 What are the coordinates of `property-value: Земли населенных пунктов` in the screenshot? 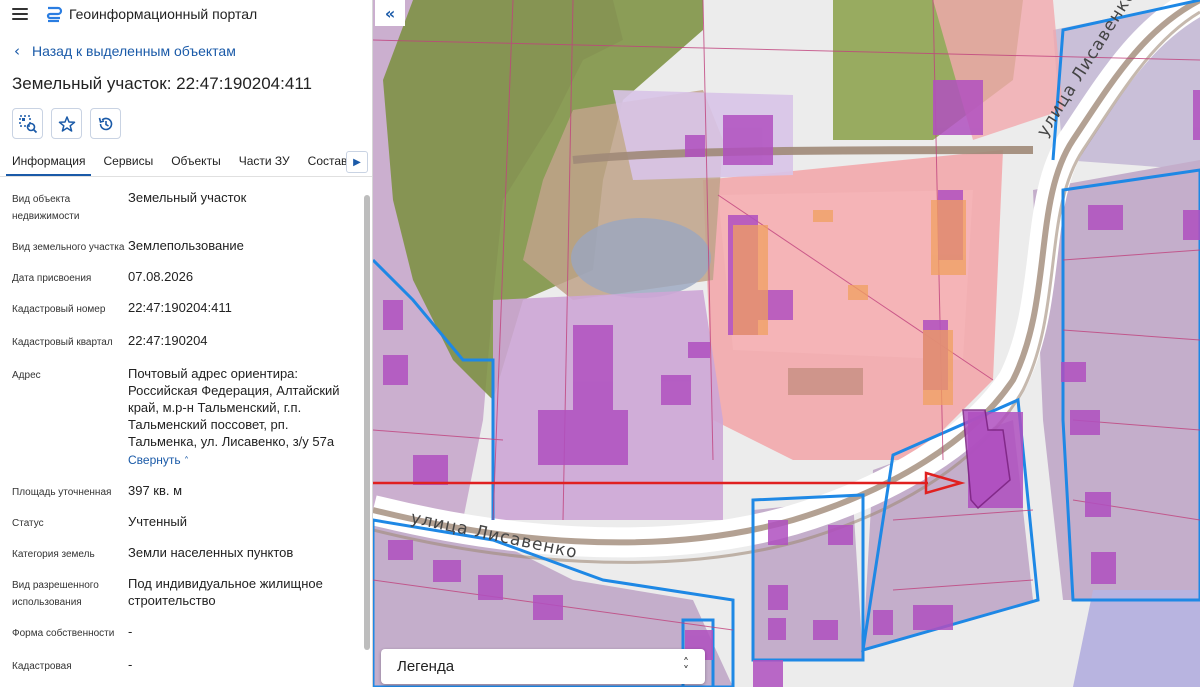 It's located at (211, 552).